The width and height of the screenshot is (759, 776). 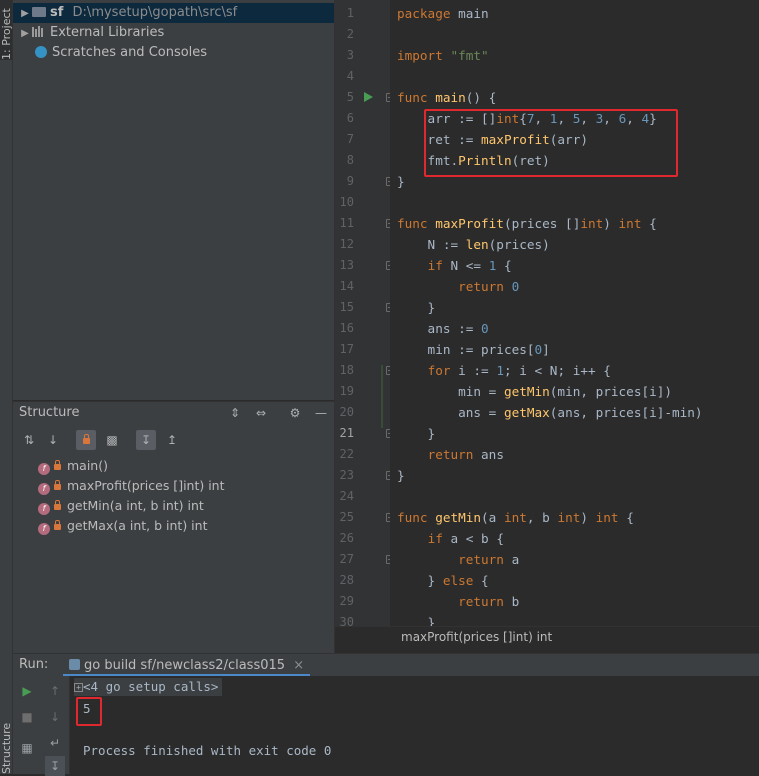 What do you see at coordinates (346, 286) in the screenshot?
I see `line-number: 14` at bounding box center [346, 286].